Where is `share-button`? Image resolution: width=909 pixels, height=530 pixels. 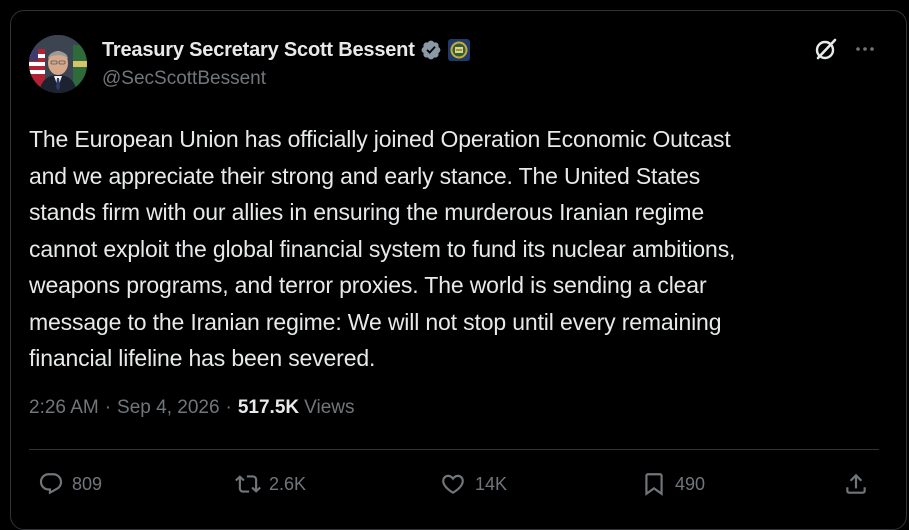
share-button is located at coordinates (856, 484).